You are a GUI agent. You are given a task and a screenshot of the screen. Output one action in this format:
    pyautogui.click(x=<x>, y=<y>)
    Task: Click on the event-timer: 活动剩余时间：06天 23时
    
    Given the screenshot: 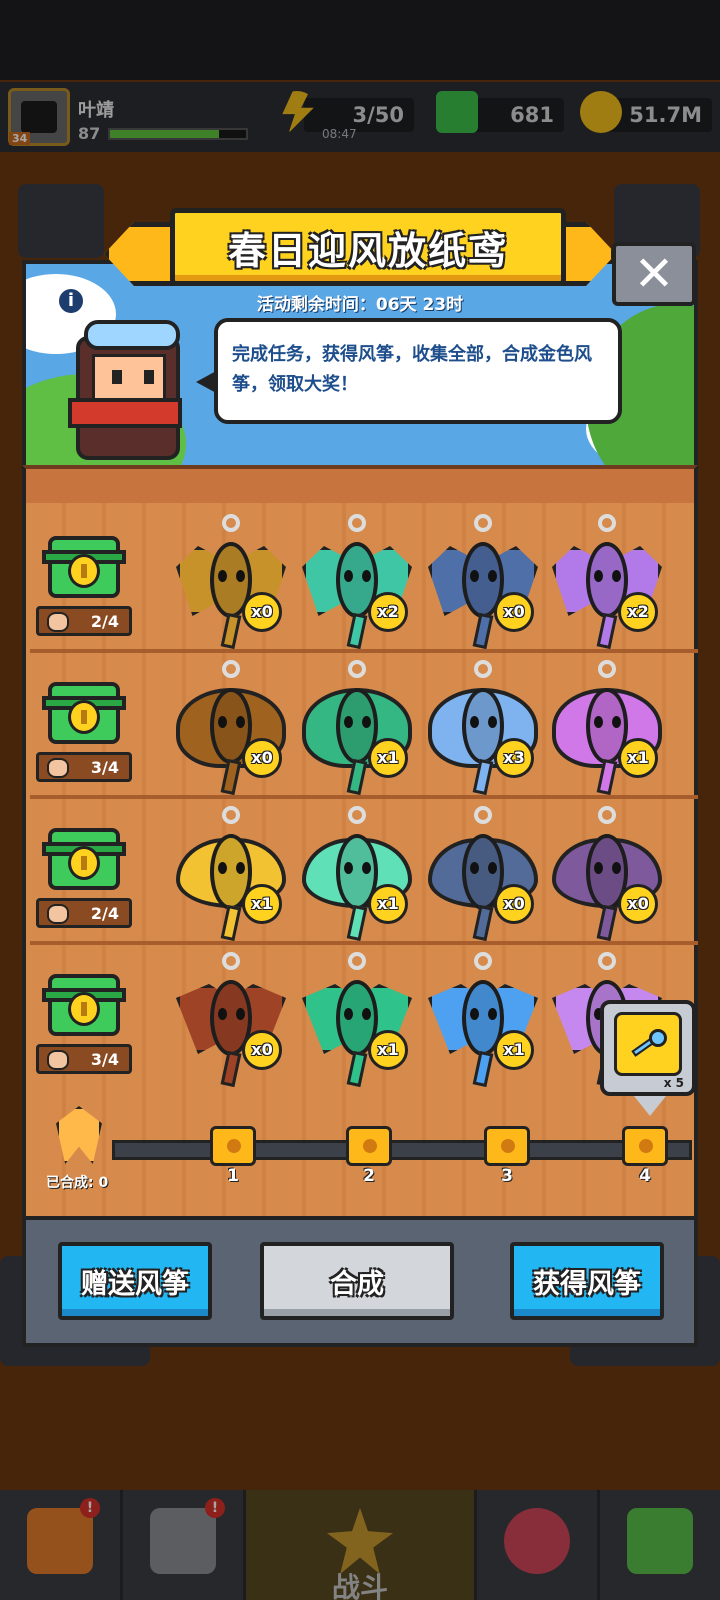 What is the action you would take?
    pyautogui.click(x=360, y=305)
    